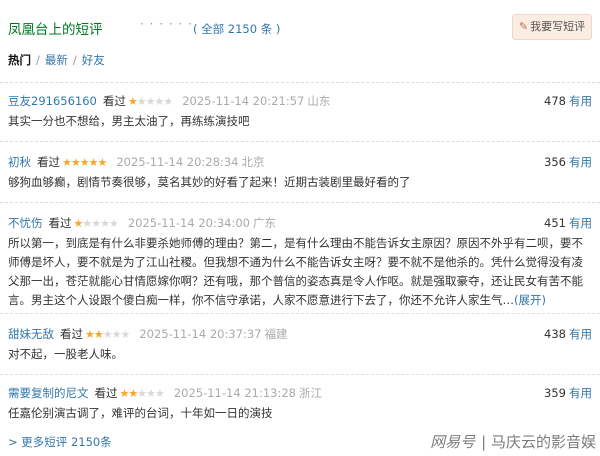 The image size is (600, 456). I want to click on review-username: 需要复制的尼文, so click(48, 393).